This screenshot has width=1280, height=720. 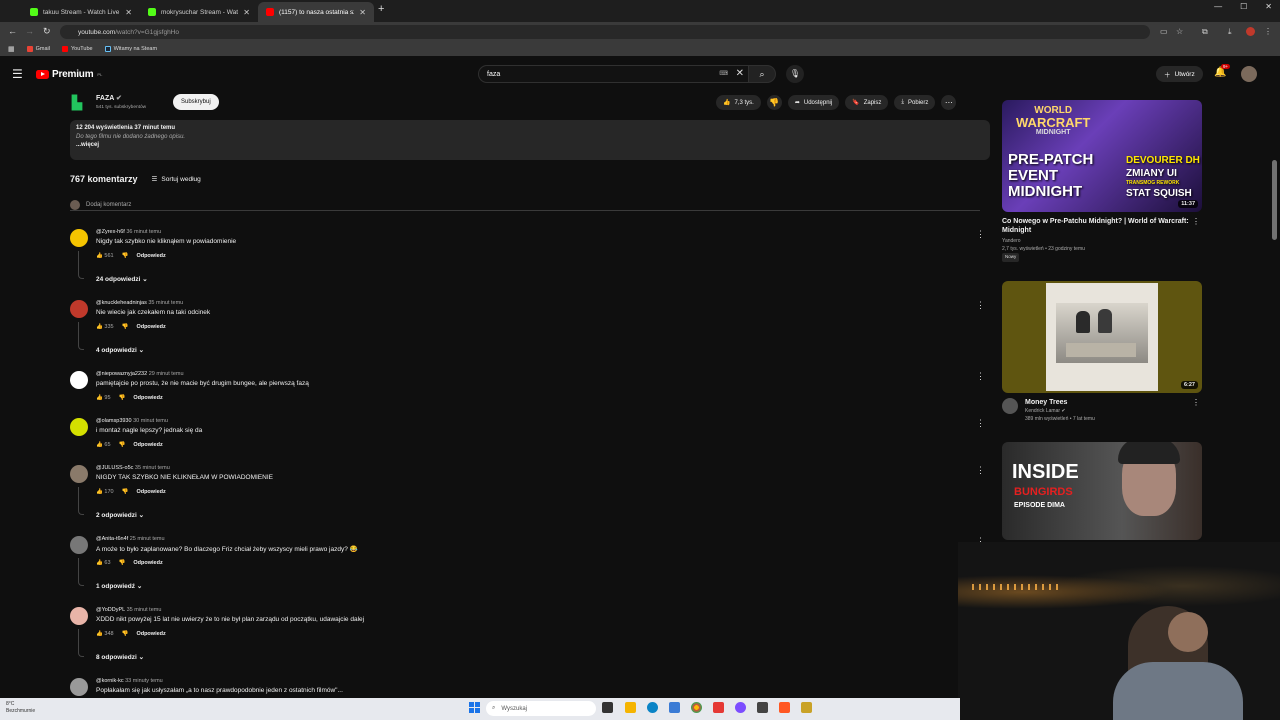 What do you see at coordinates (109, 98) in the screenshot?
I see `channel-name: FAZA ✔` at bounding box center [109, 98].